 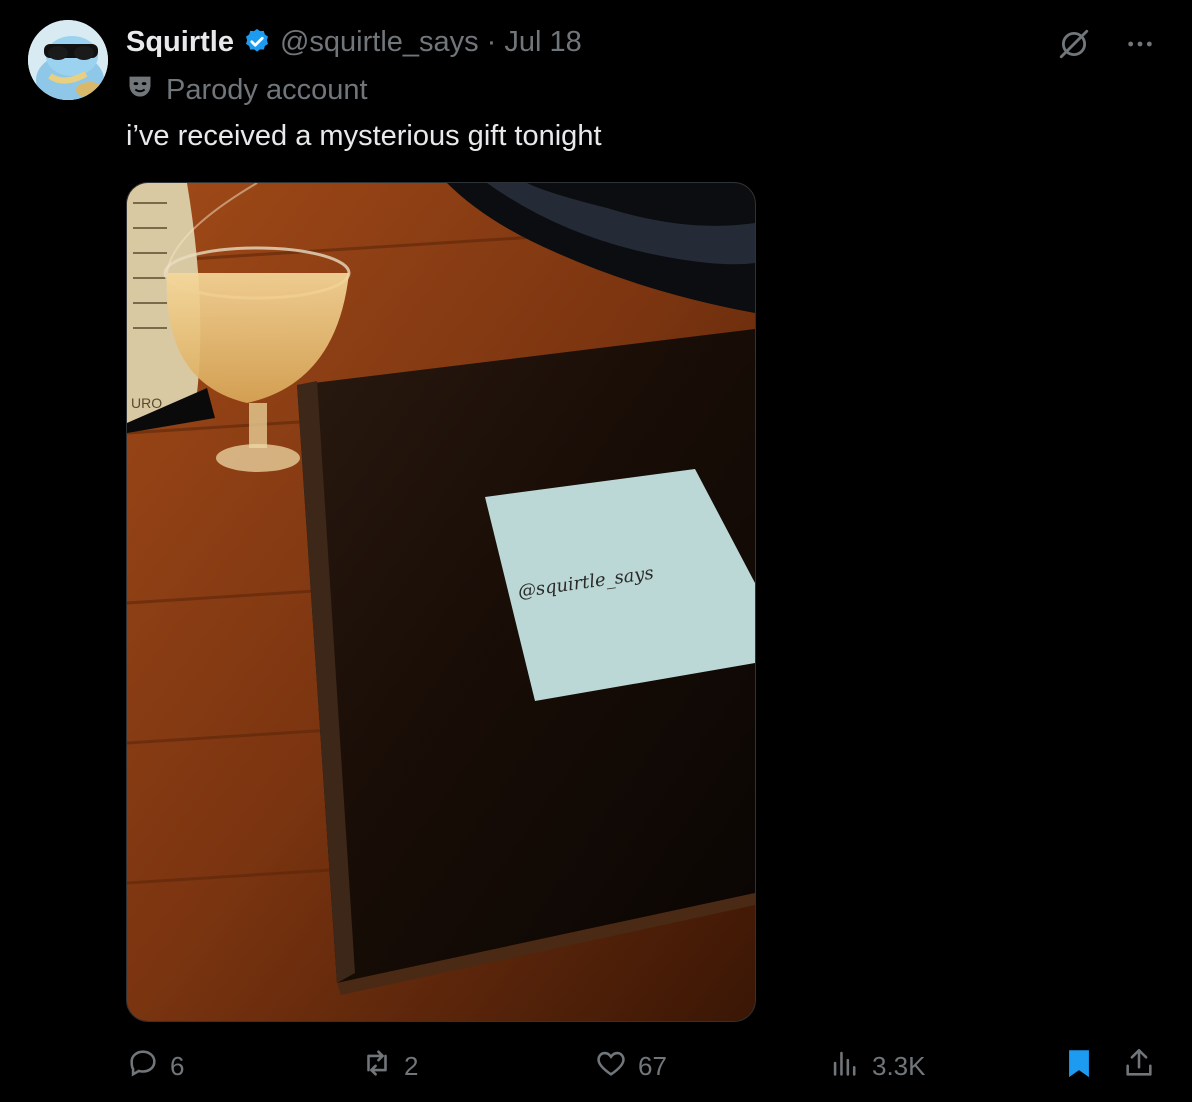 What do you see at coordinates (177, 1065) in the screenshot?
I see `reply-count: 6` at bounding box center [177, 1065].